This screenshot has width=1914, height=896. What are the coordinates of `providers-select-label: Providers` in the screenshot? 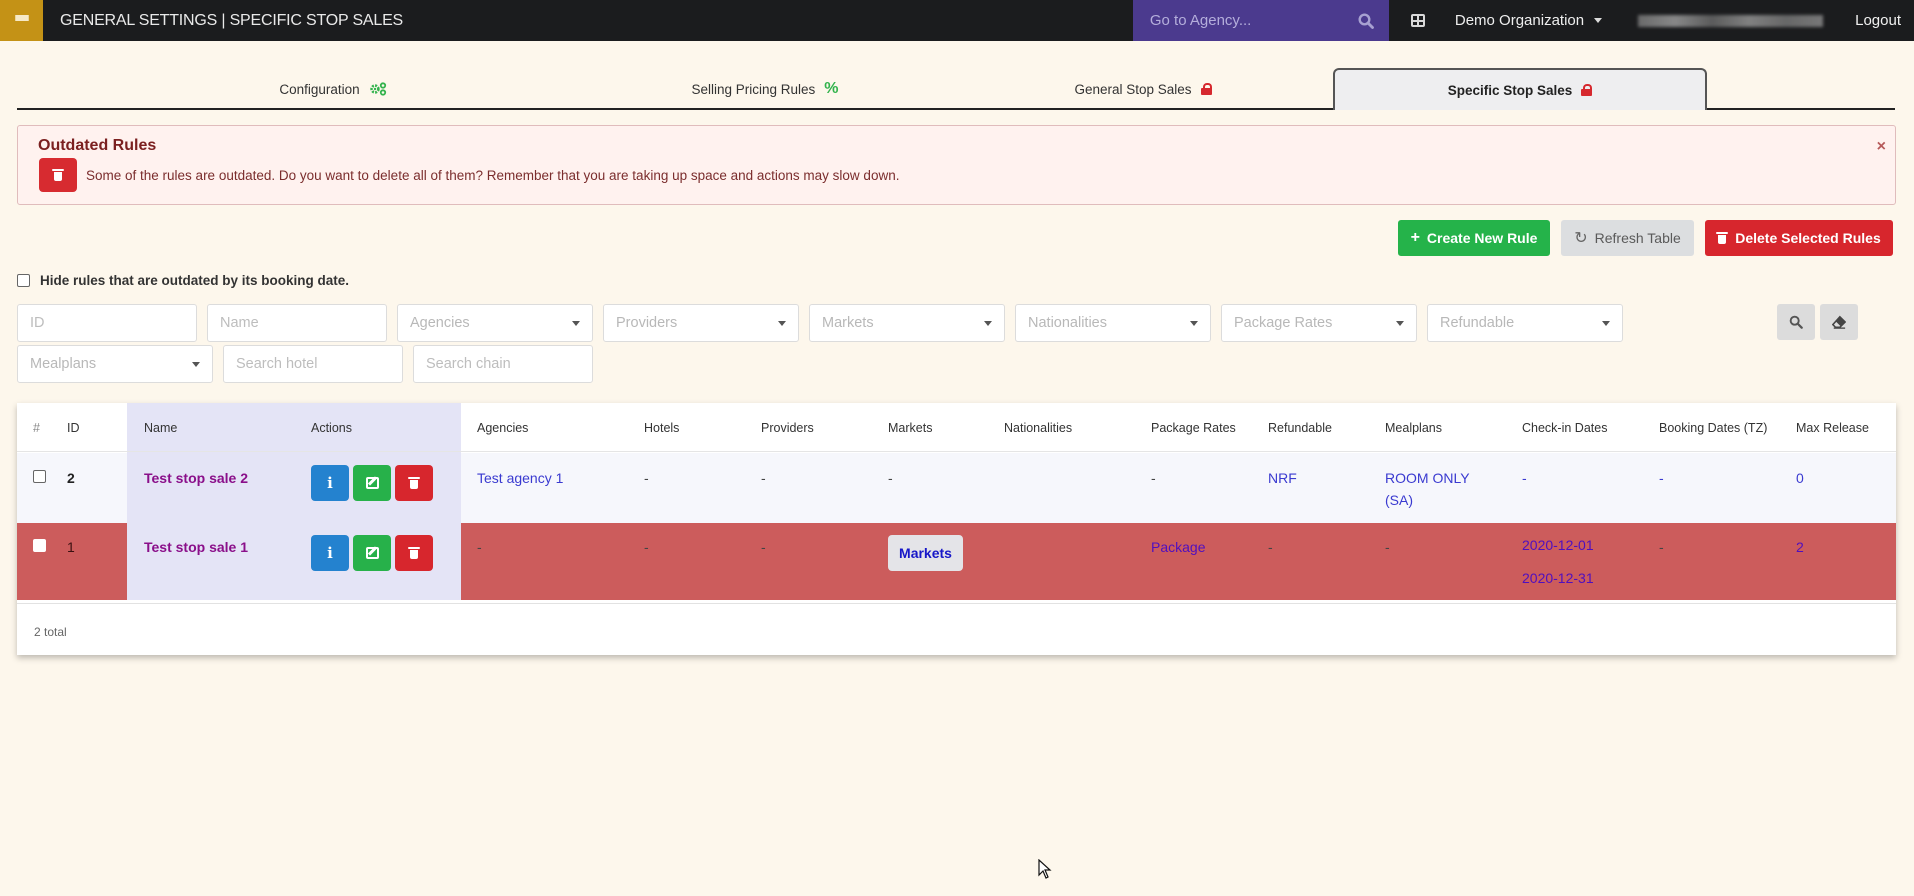 It's located at (647, 323).